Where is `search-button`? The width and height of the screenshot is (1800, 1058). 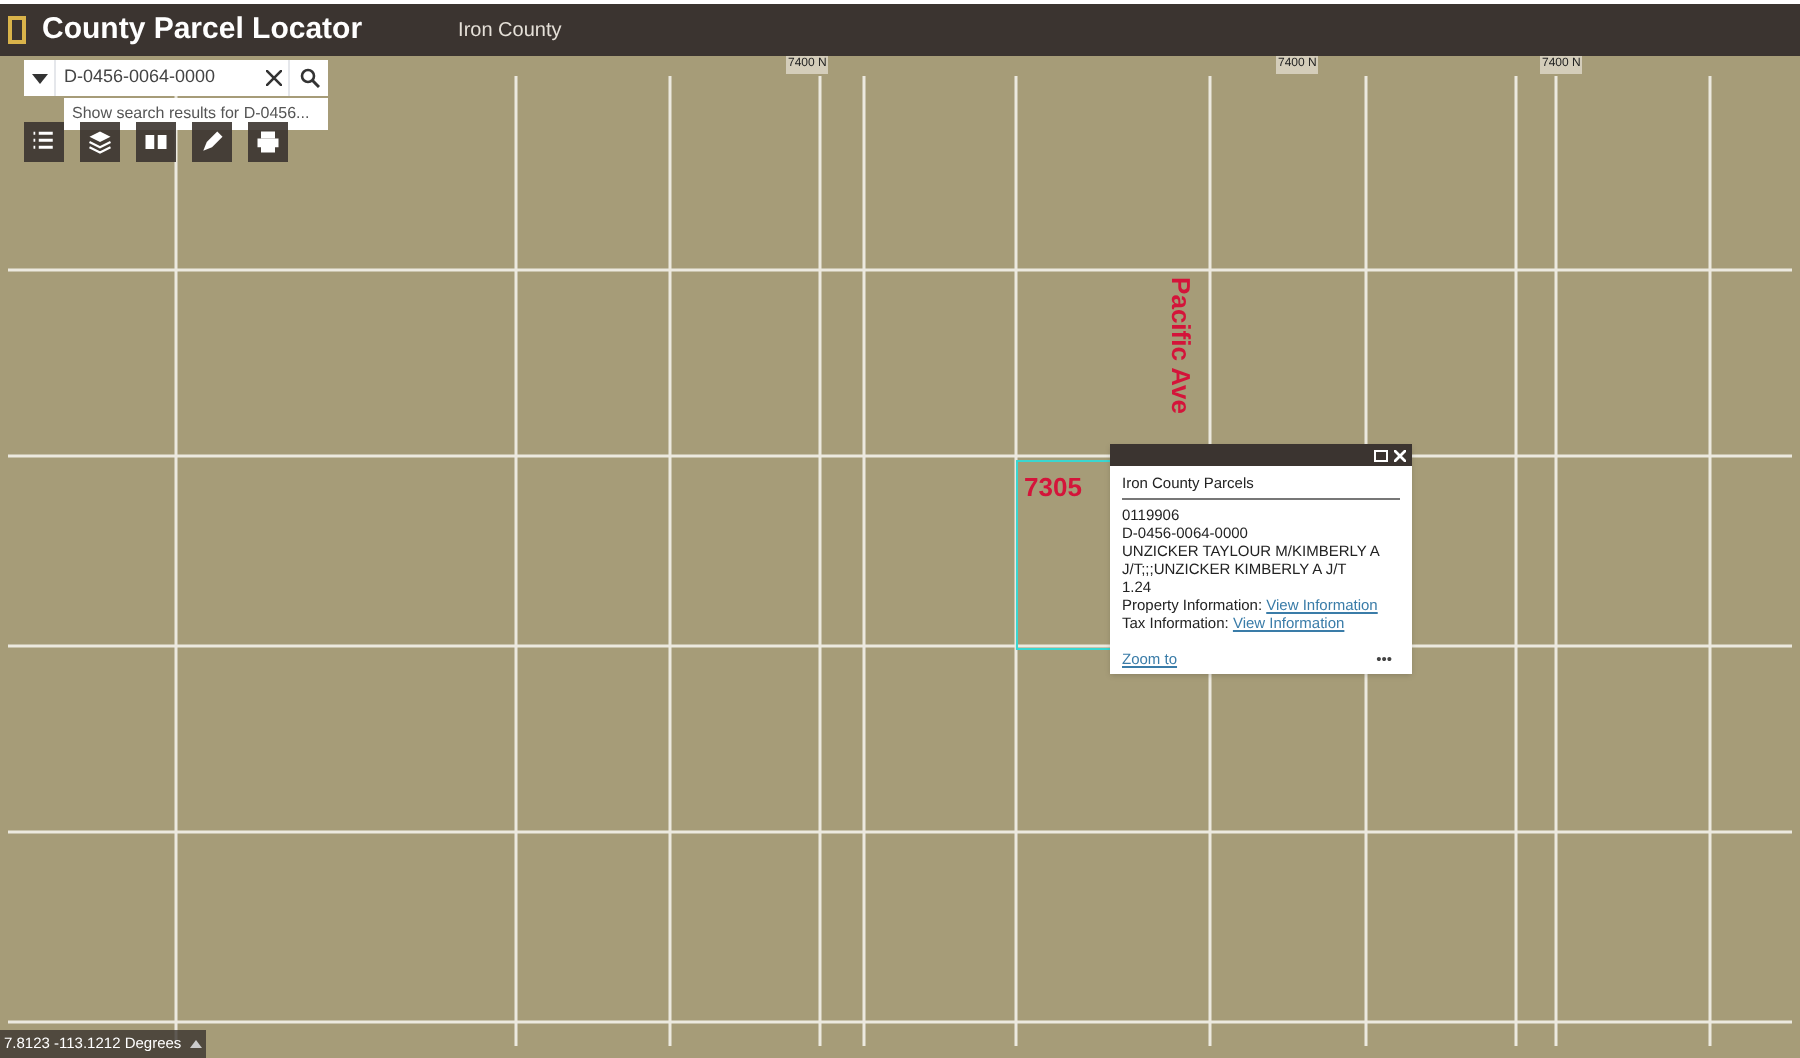
search-button is located at coordinates (308, 78).